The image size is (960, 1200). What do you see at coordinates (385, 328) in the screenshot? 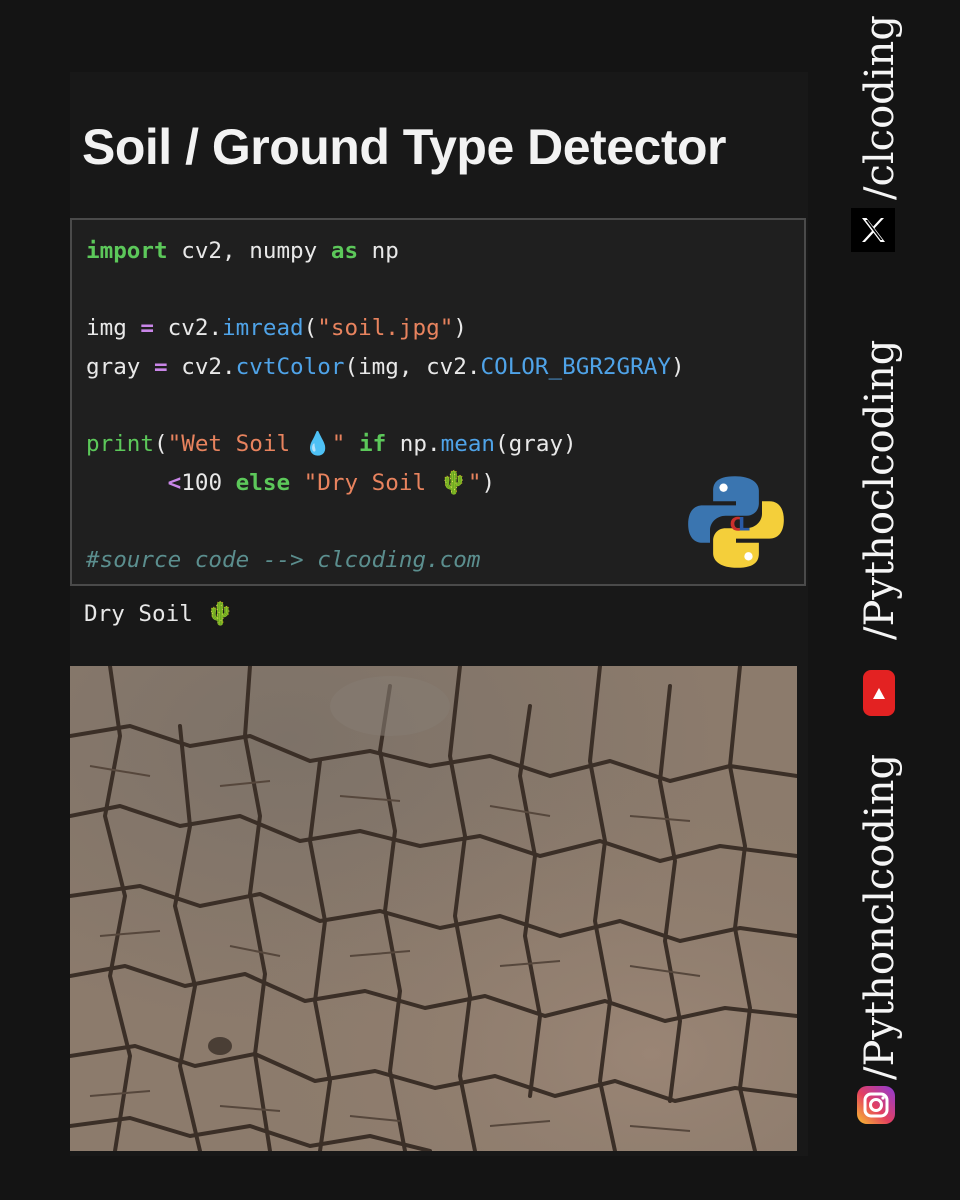
I see `filename-string: "soil.jpg"` at bounding box center [385, 328].